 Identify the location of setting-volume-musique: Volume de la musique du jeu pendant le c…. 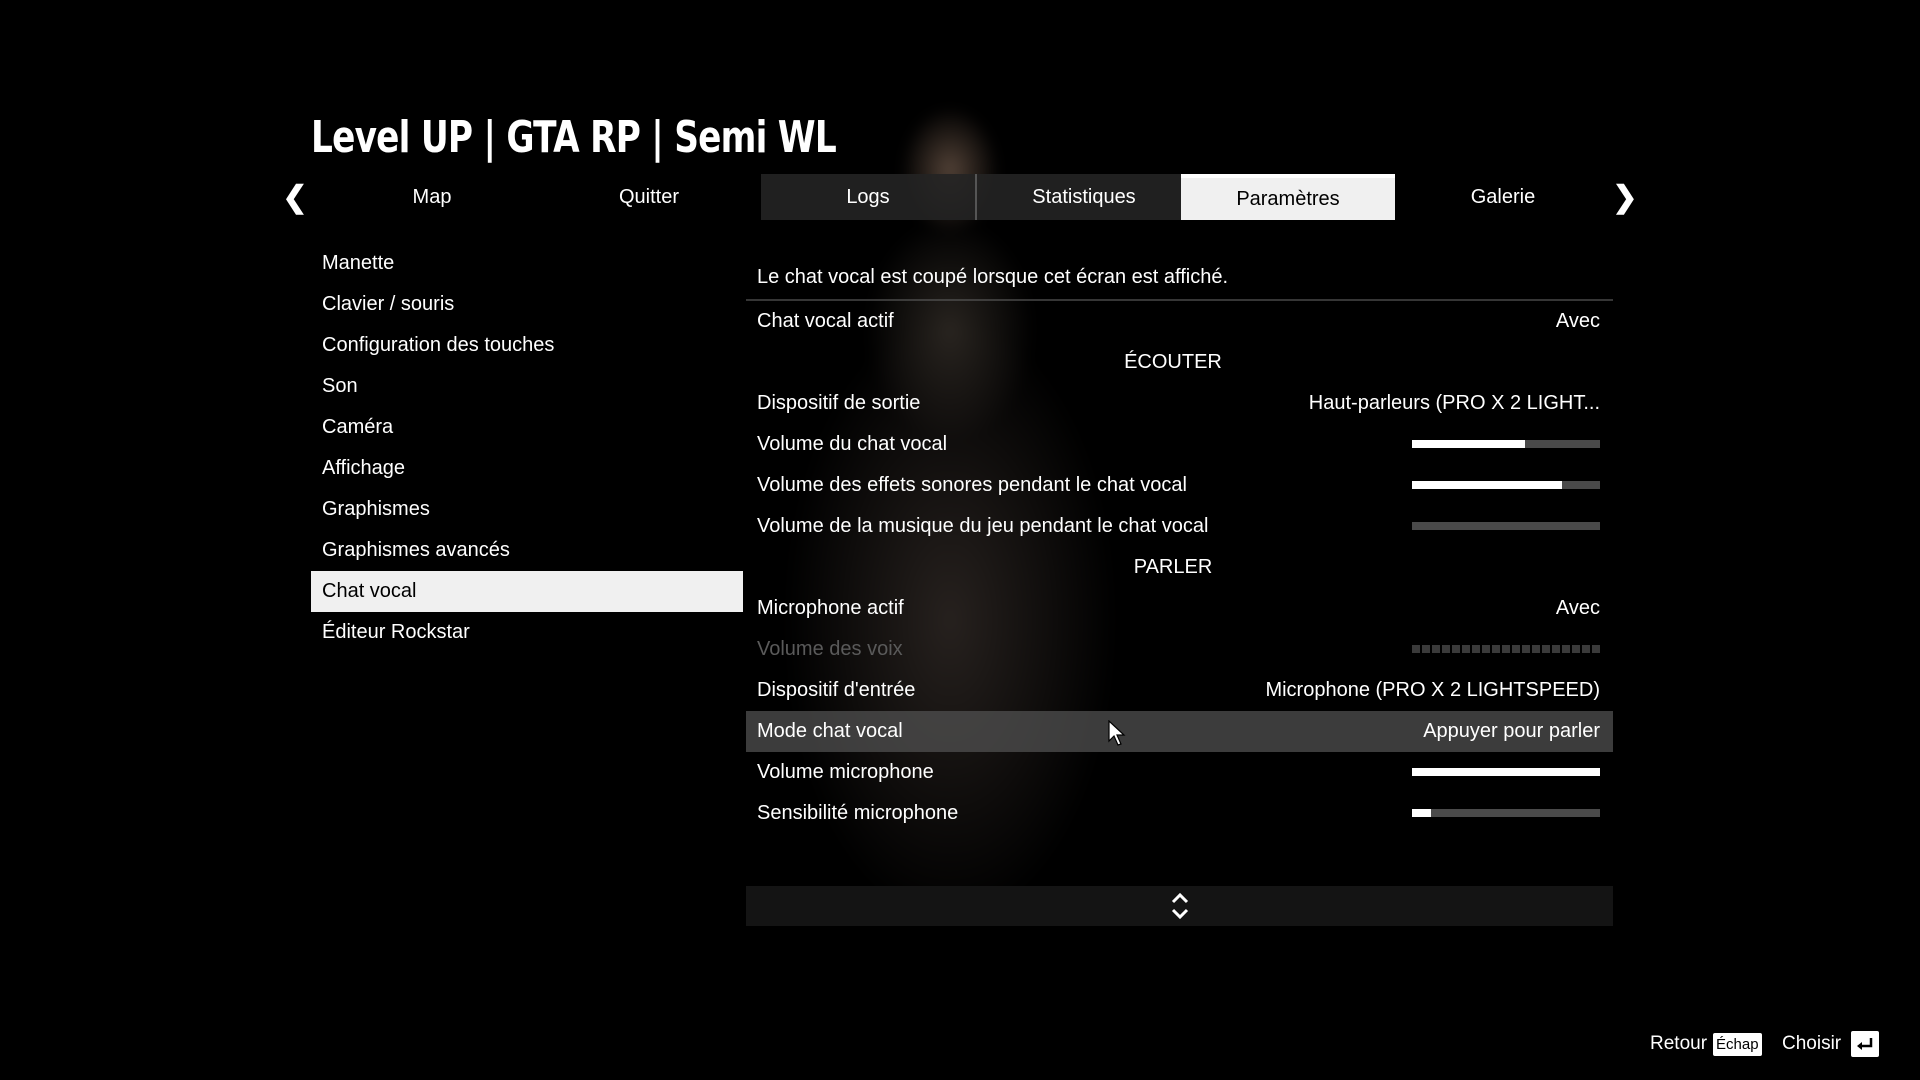
(1179, 526).